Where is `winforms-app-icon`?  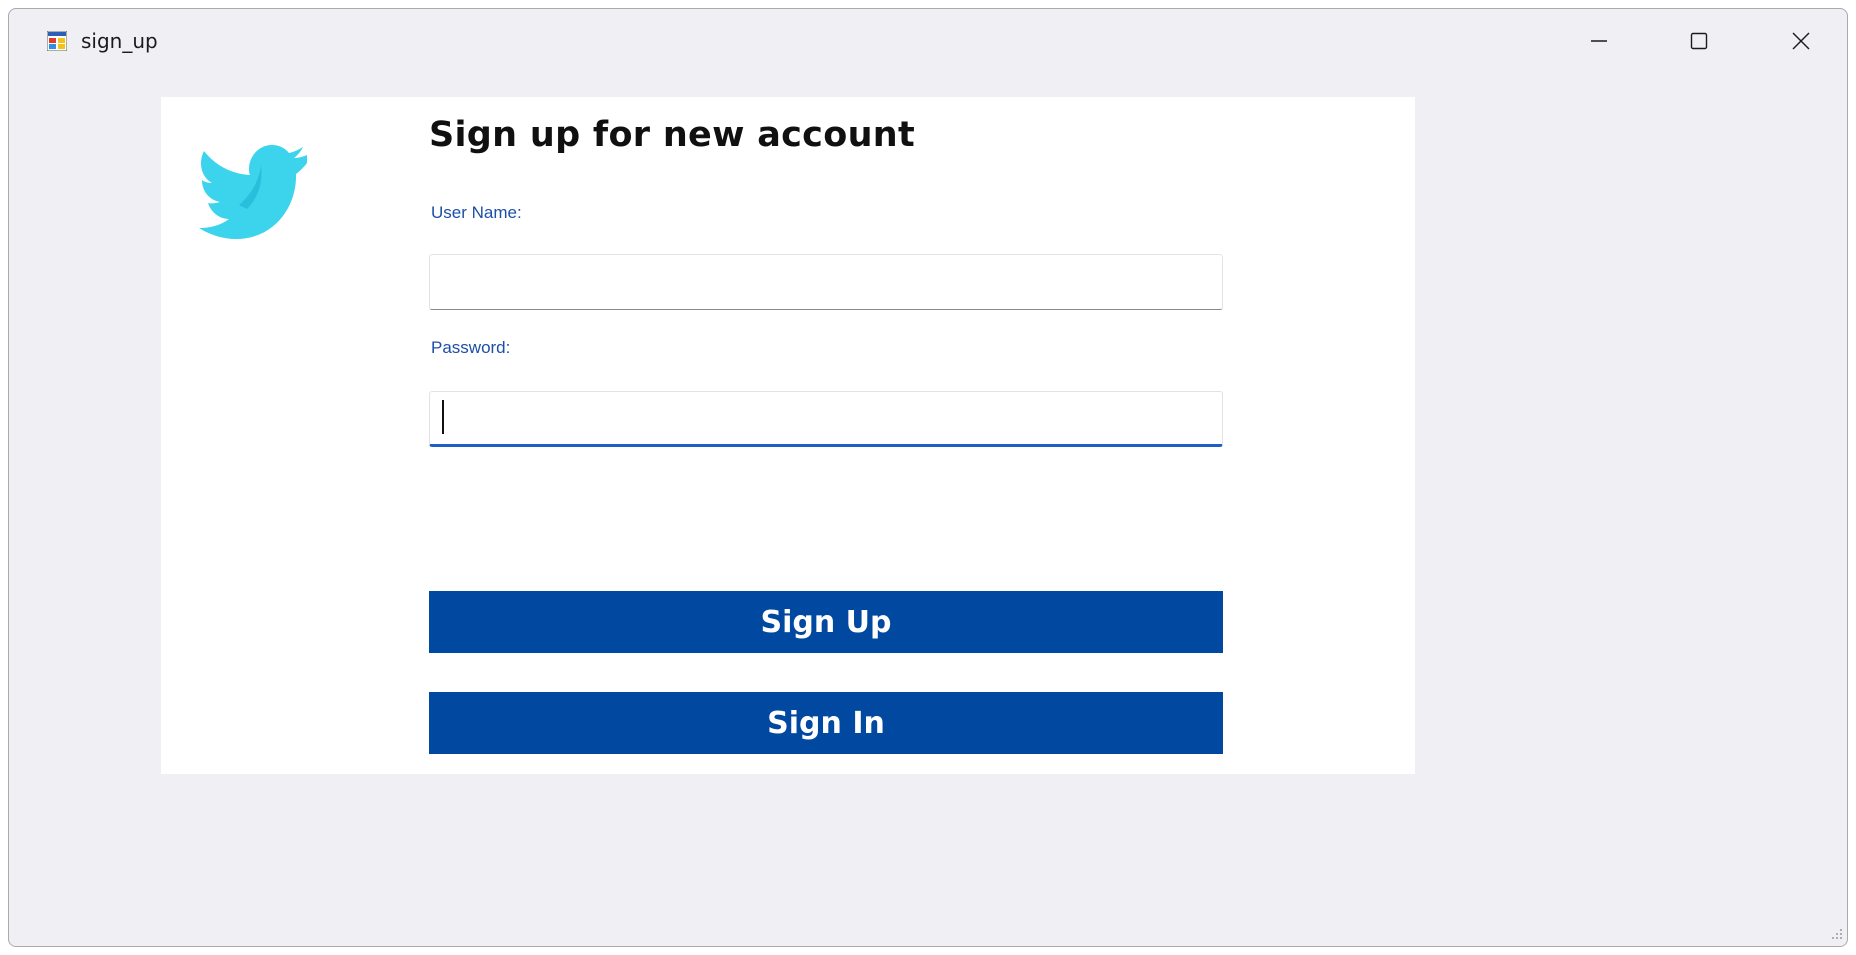
winforms-app-icon is located at coordinates (57, 41).